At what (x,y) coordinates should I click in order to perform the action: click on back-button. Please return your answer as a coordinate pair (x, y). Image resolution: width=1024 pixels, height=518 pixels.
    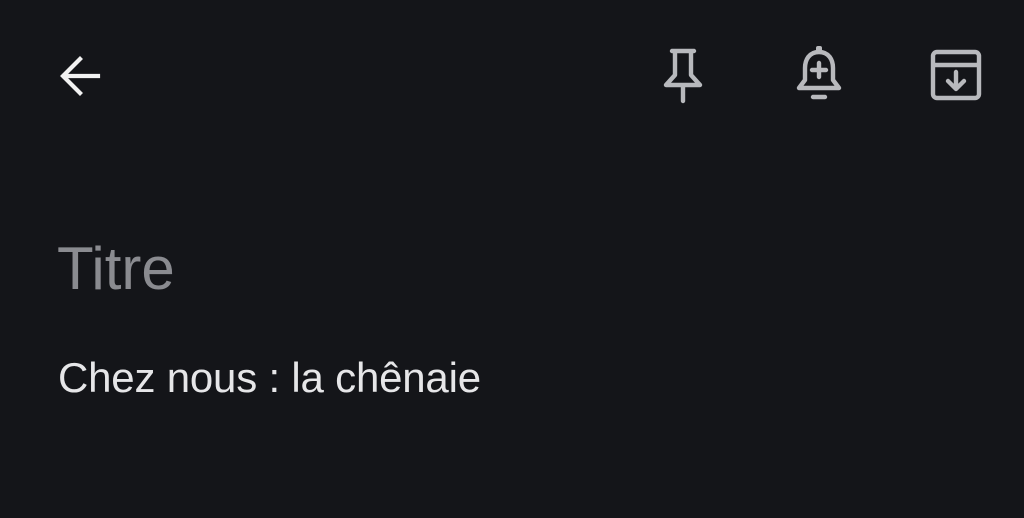
    Looking at the image, I should click on (80, 76).